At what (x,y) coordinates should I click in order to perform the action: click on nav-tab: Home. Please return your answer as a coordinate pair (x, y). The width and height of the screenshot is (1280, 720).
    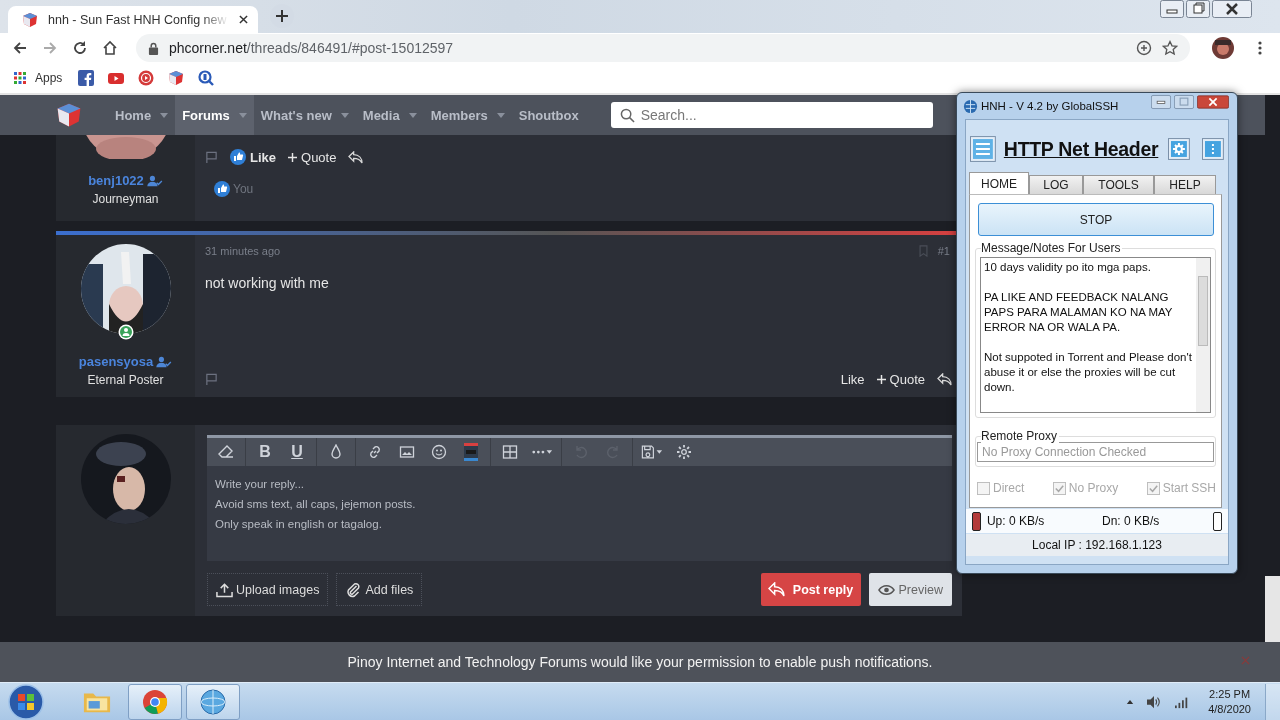
    Looking at the image, I should click on (142, 115).